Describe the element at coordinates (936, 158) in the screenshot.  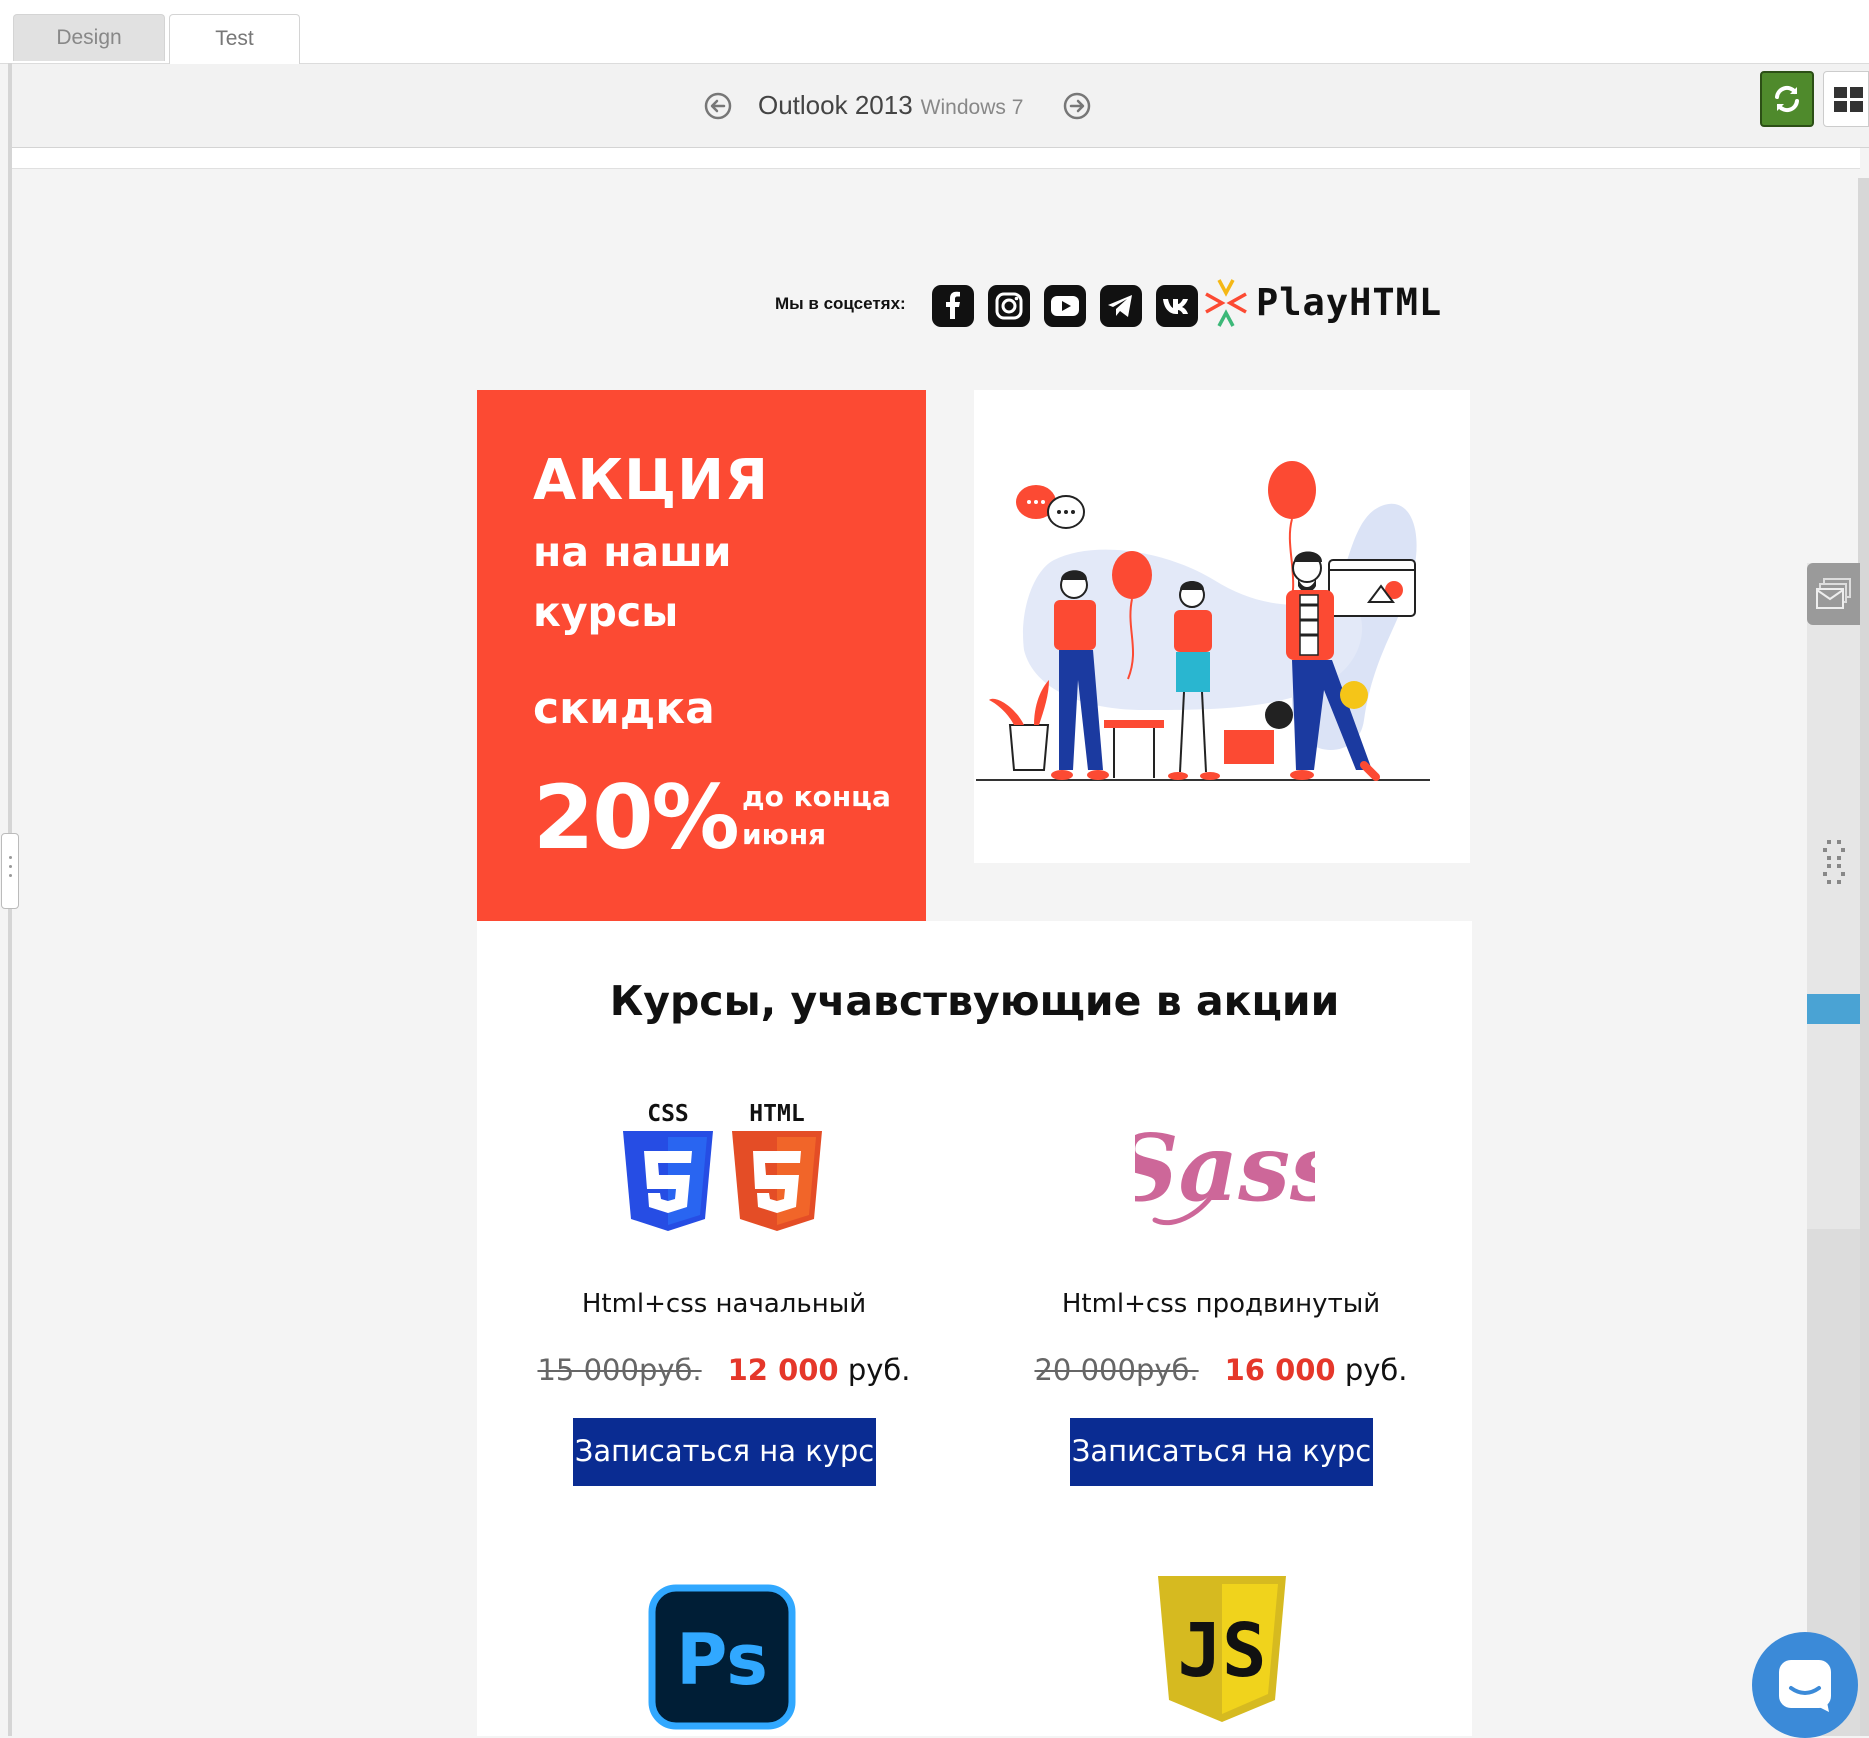
I see `preview-frame-top` at that location.